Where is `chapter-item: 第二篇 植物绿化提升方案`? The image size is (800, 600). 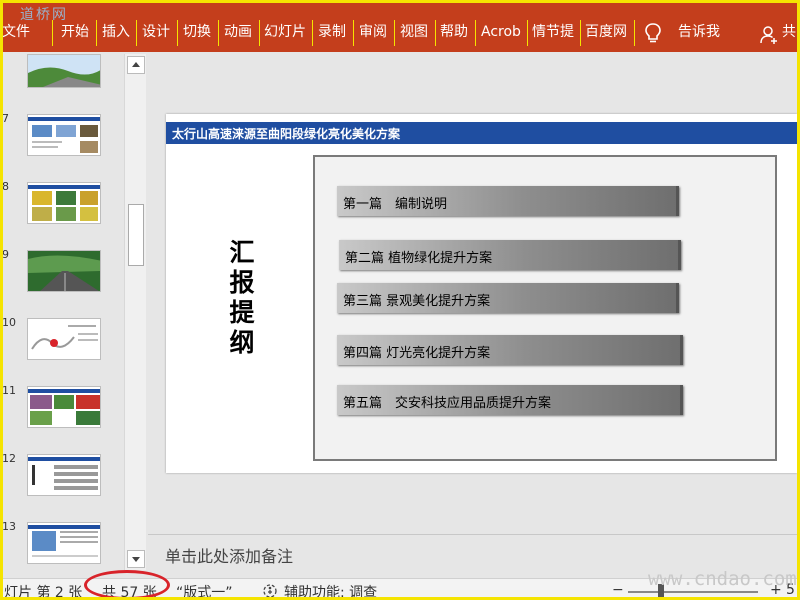
chapter-item: 第二篇 植物绿化提升方案 is located at coordinates (510, 255).